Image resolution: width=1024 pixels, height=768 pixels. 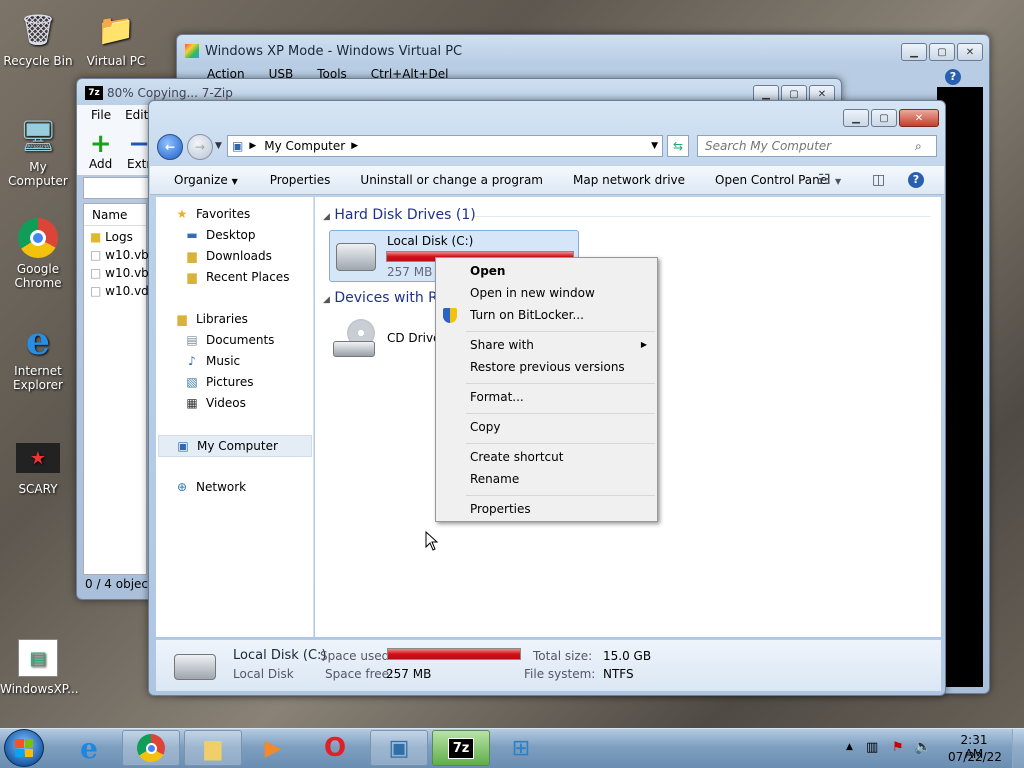 I want to click on 7zip-pathbar, so click(x=118, y=188).